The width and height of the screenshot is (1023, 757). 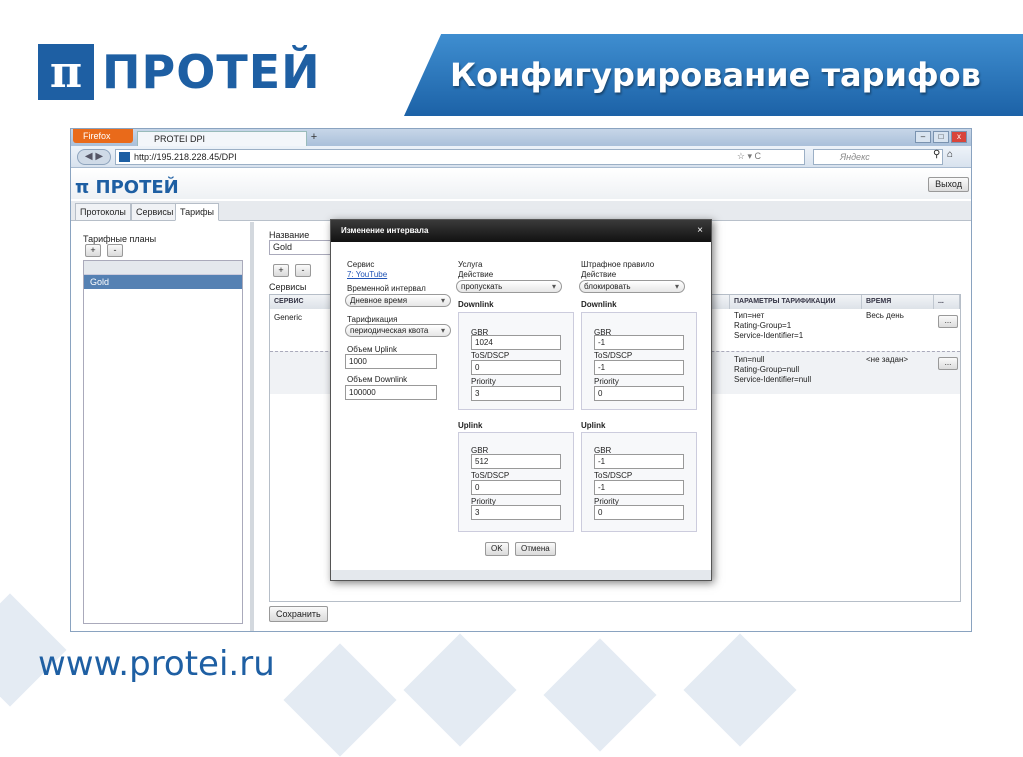 I want to click on row-service: Generic, so click(x=288, y=317).